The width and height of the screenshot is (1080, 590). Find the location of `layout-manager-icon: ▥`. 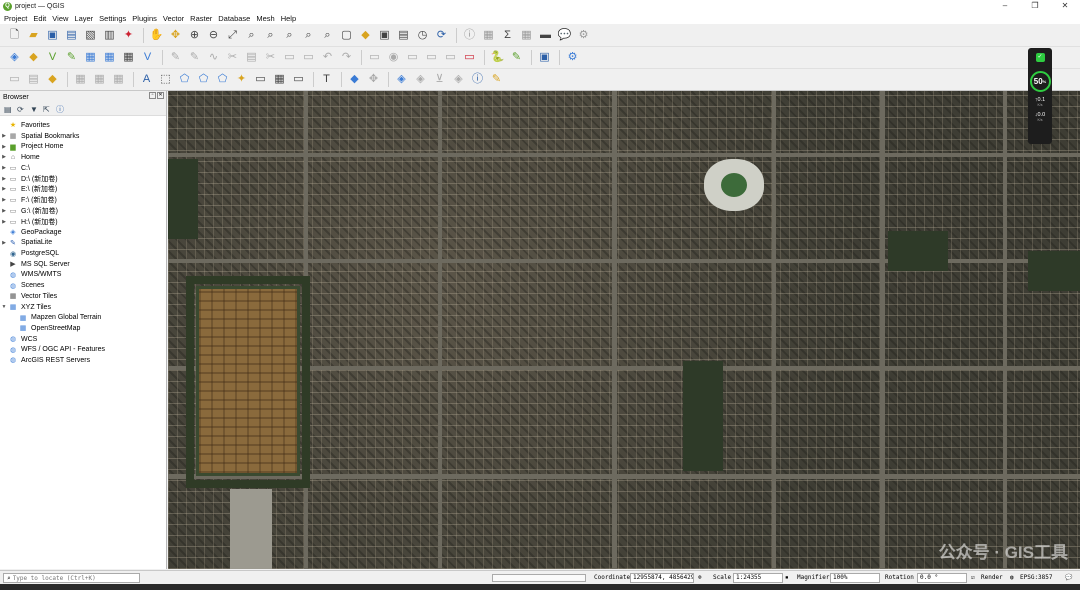

layout-manager-icon: ▥ is located at coordinates (109, 35).